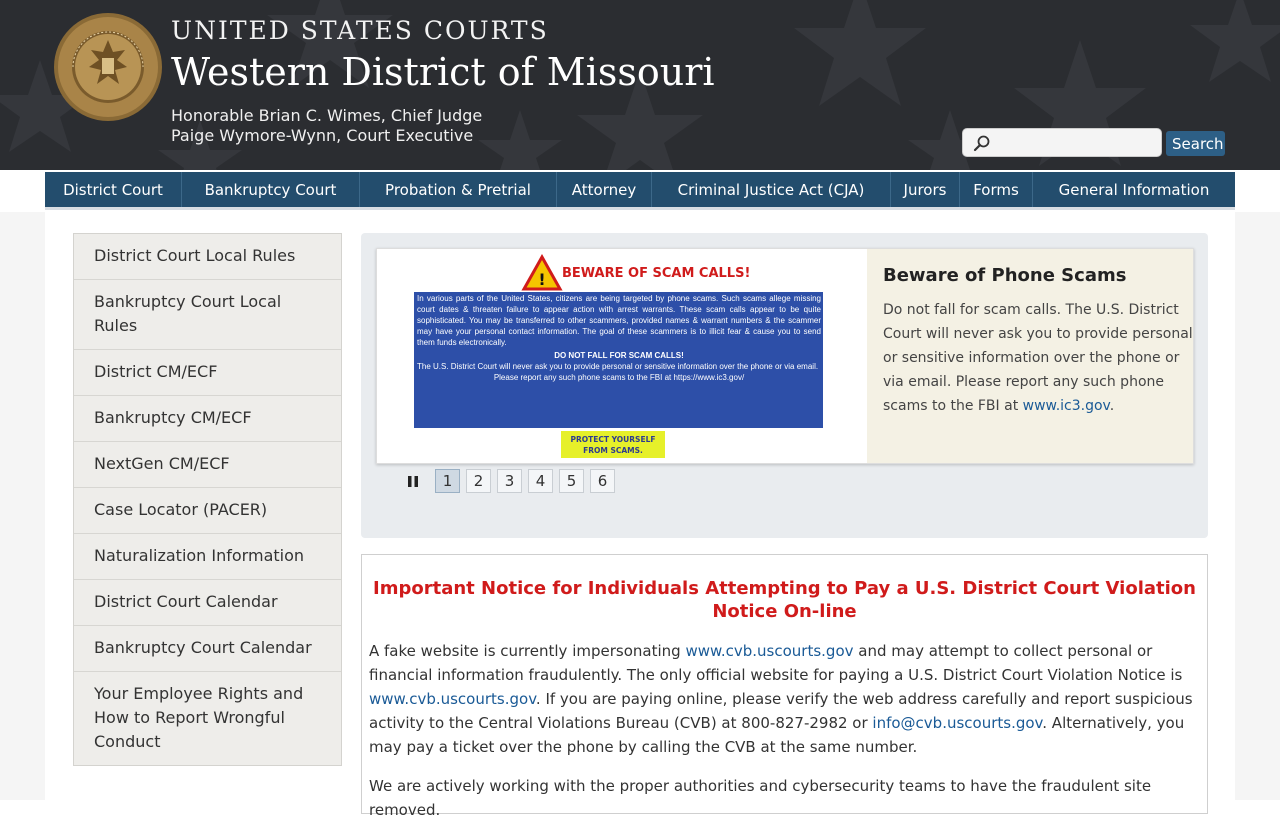  Describe the element at coordinates (207, 315) in the screenshot. I see `sidebar-item-bankruptcy-local-rules: Bankruptcy Court Local Rules` at that location.